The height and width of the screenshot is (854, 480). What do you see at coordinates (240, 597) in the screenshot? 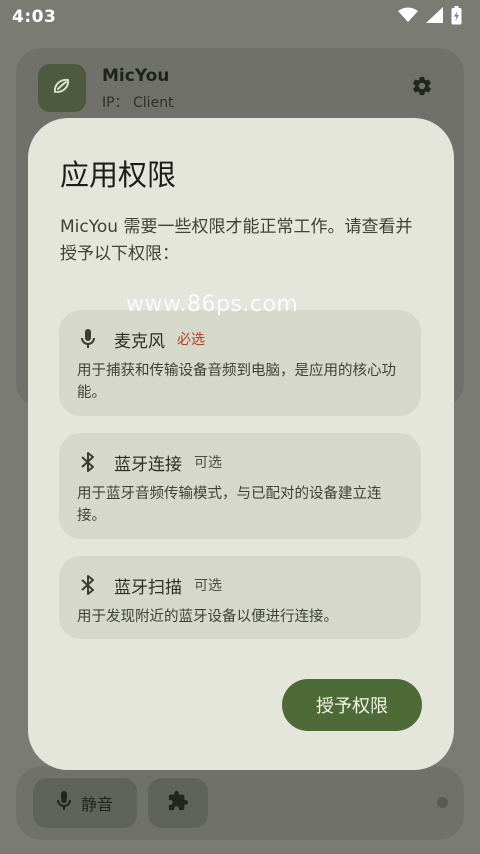
I see `permission-card-bluetooth-scan: 蓝牙扫描 可选 用于发现附近的蓝牙设备以便进行连接。` at bounding box center [240, 597].